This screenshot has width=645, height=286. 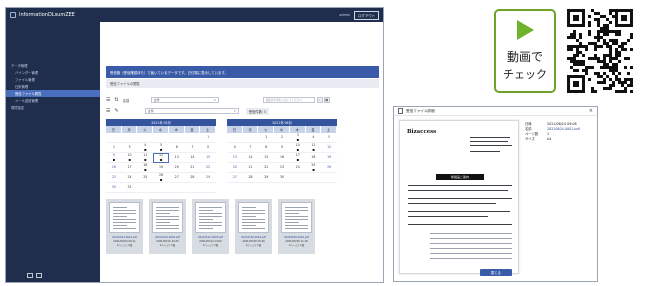 What do you see at coordinates (129, 188) in the screenshot?
I see `calendar-day: 31` at bounding box center [129, 188].